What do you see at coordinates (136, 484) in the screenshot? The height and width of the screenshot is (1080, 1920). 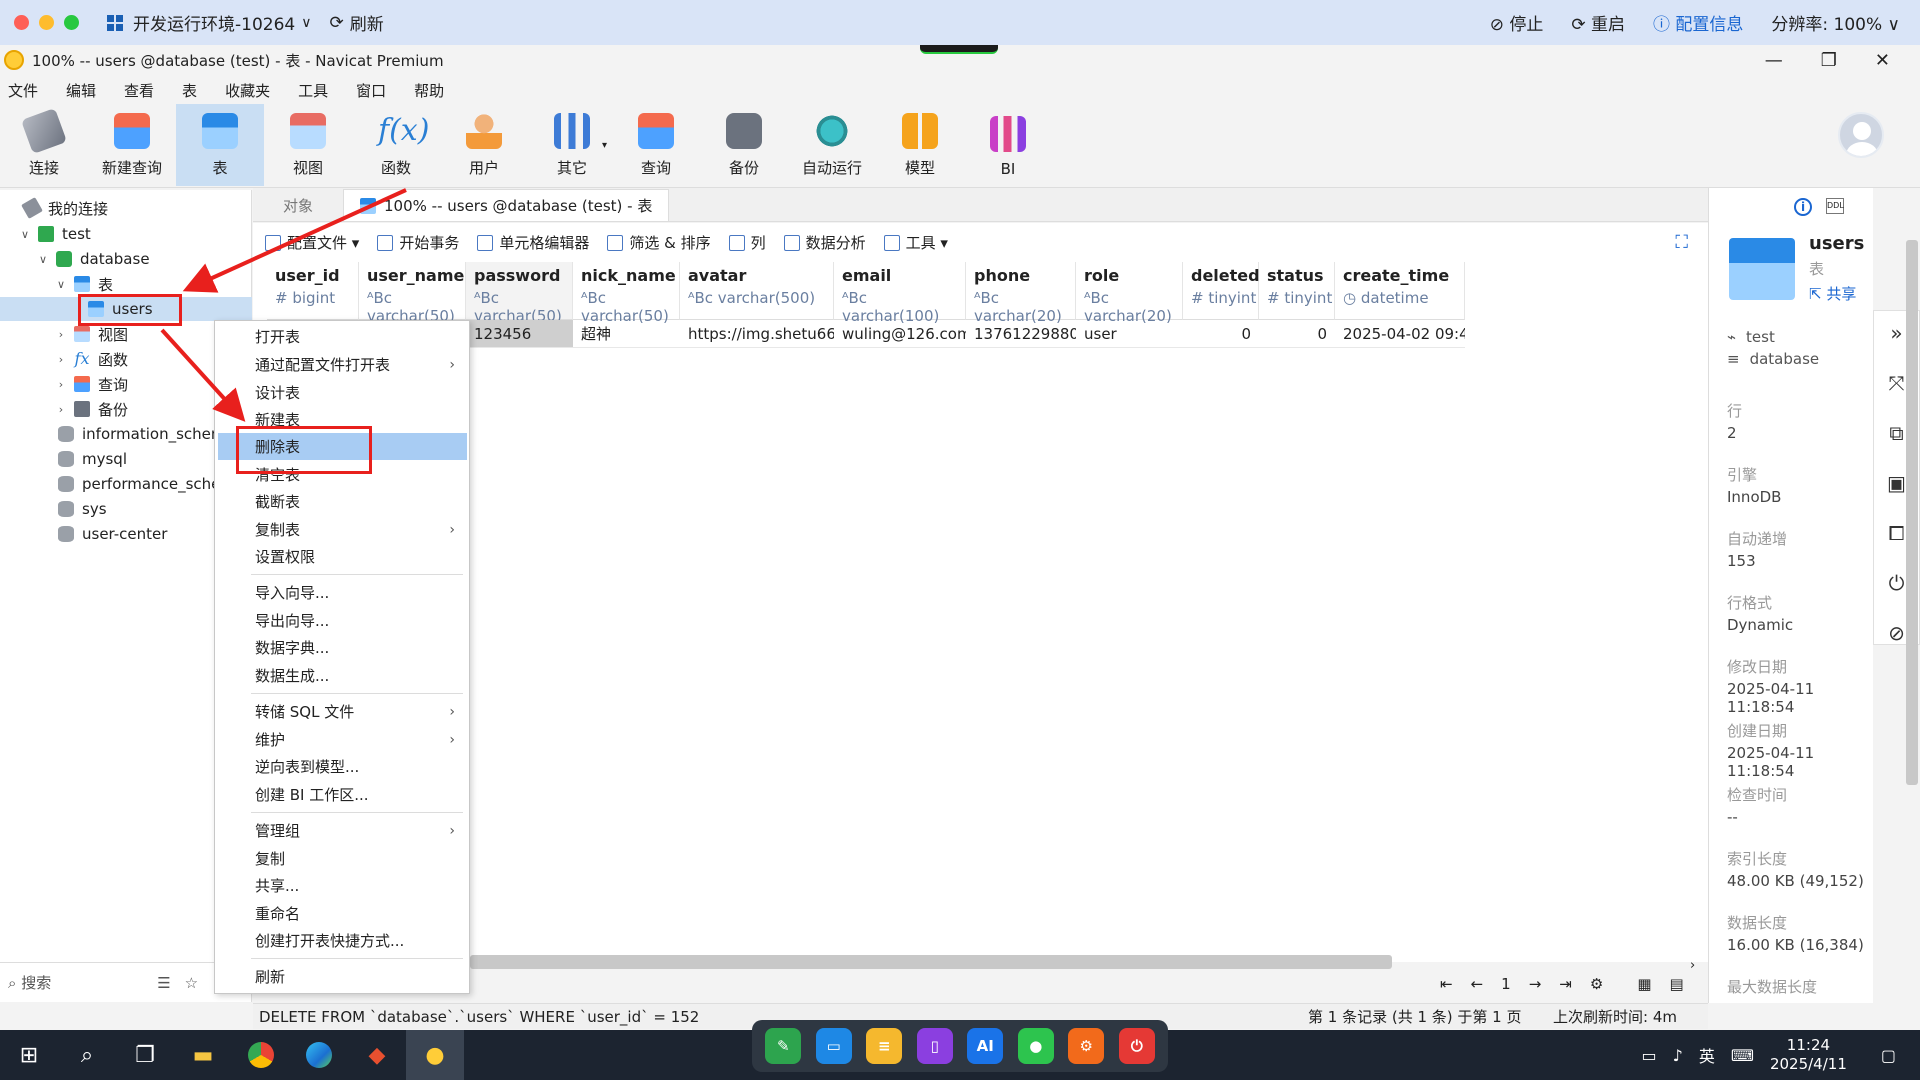 I see `tree-item-db: performance_sche` at bounding box center [136, 484].